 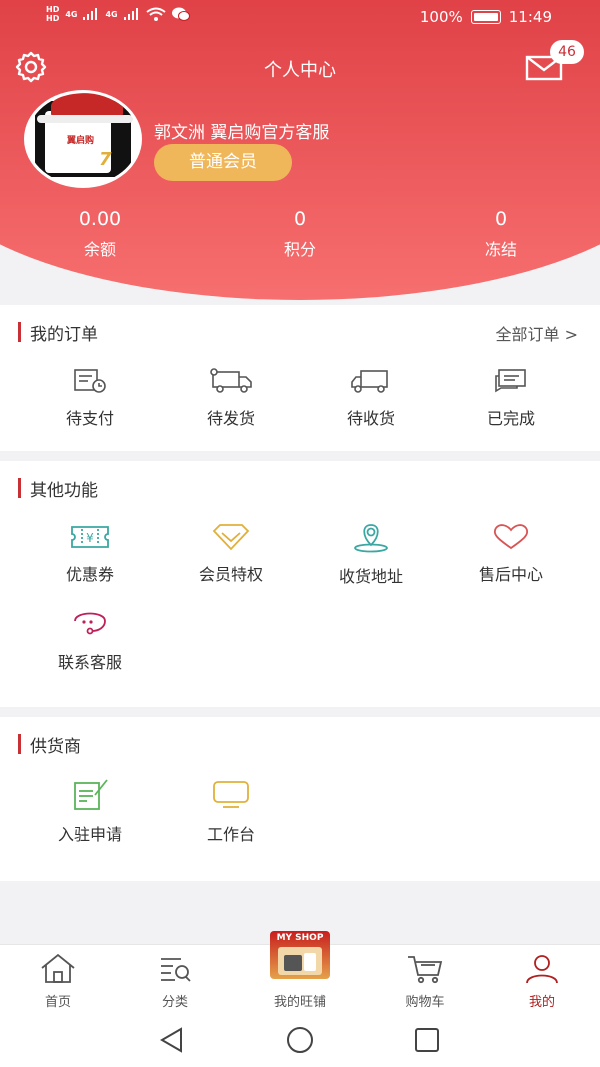 I want to click on status-bar: HD HD 4G 4G 100% 11:49, so click(x=300, y=18).